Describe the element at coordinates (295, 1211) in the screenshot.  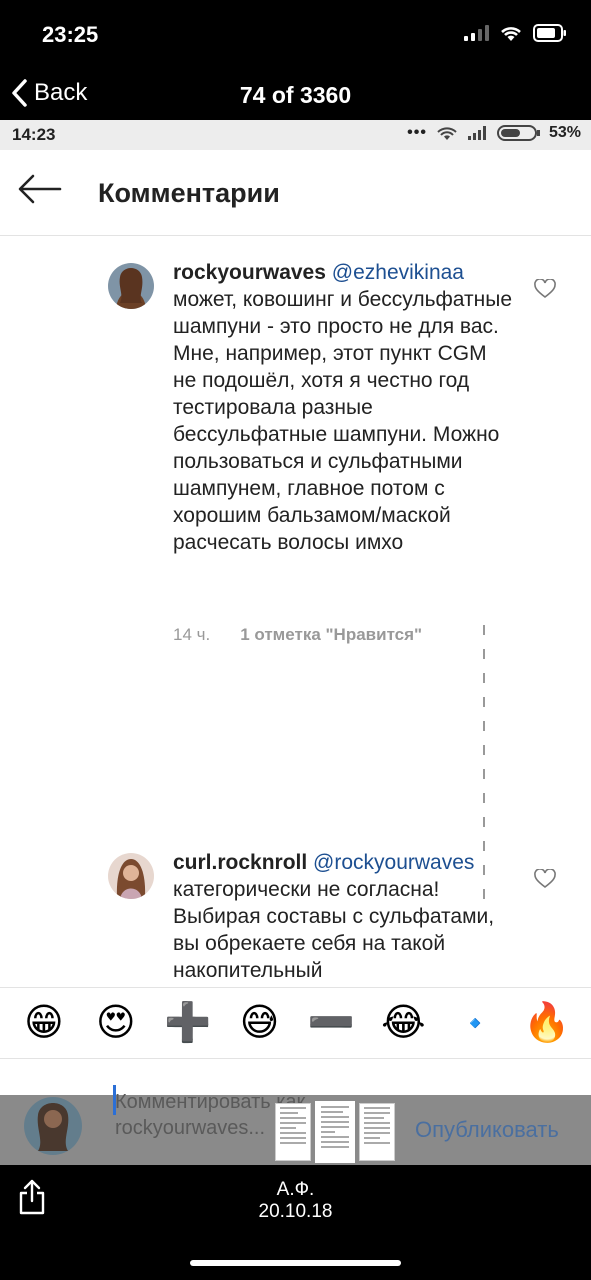
I see `caption-date: 20.10.18` at that location.